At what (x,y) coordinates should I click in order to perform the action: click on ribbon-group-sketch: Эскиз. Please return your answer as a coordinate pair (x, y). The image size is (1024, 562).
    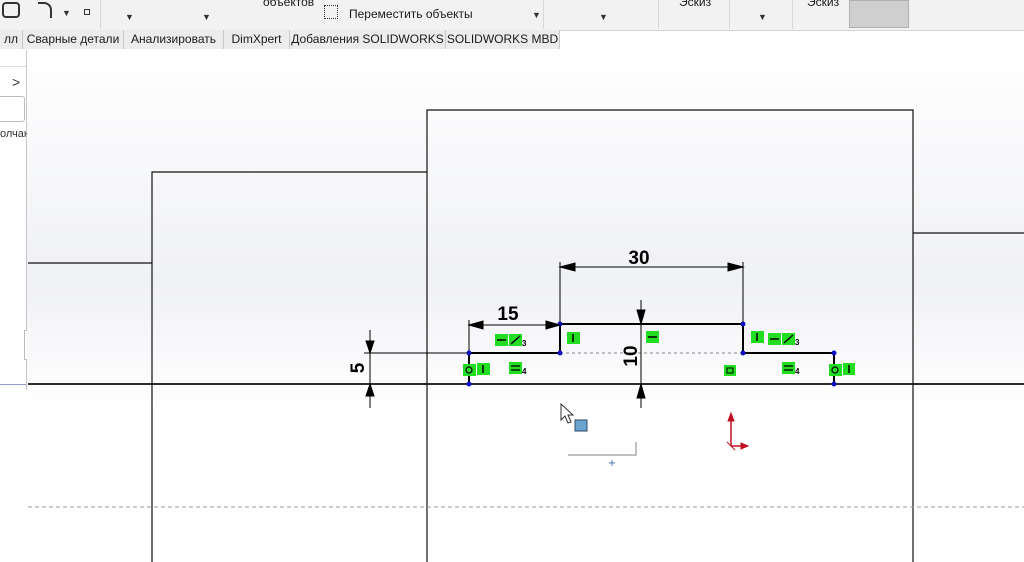
    Looking at the image, I should click on (694, 14).